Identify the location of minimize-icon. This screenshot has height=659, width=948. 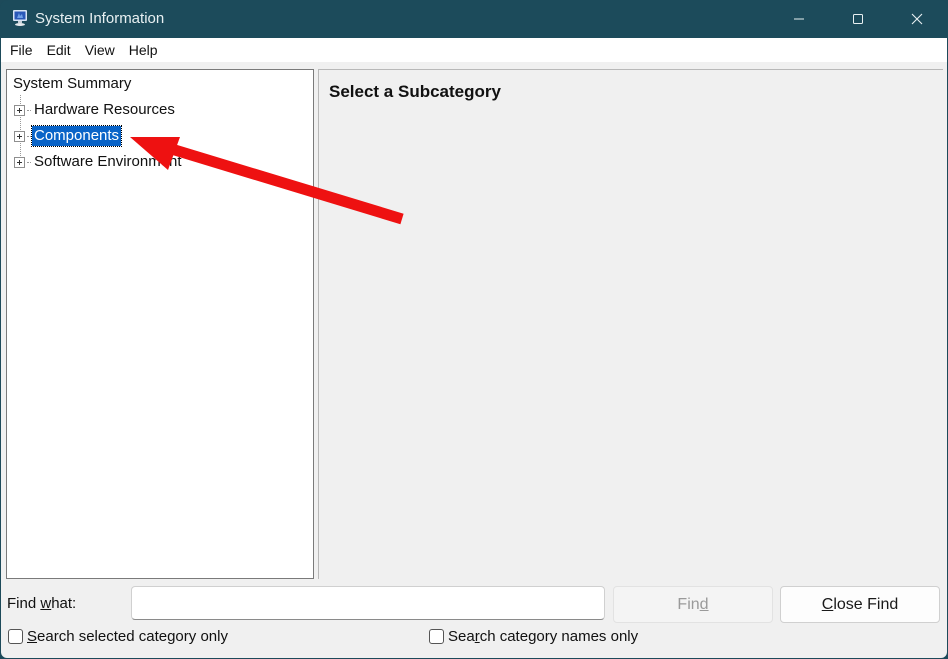
(799, 19).